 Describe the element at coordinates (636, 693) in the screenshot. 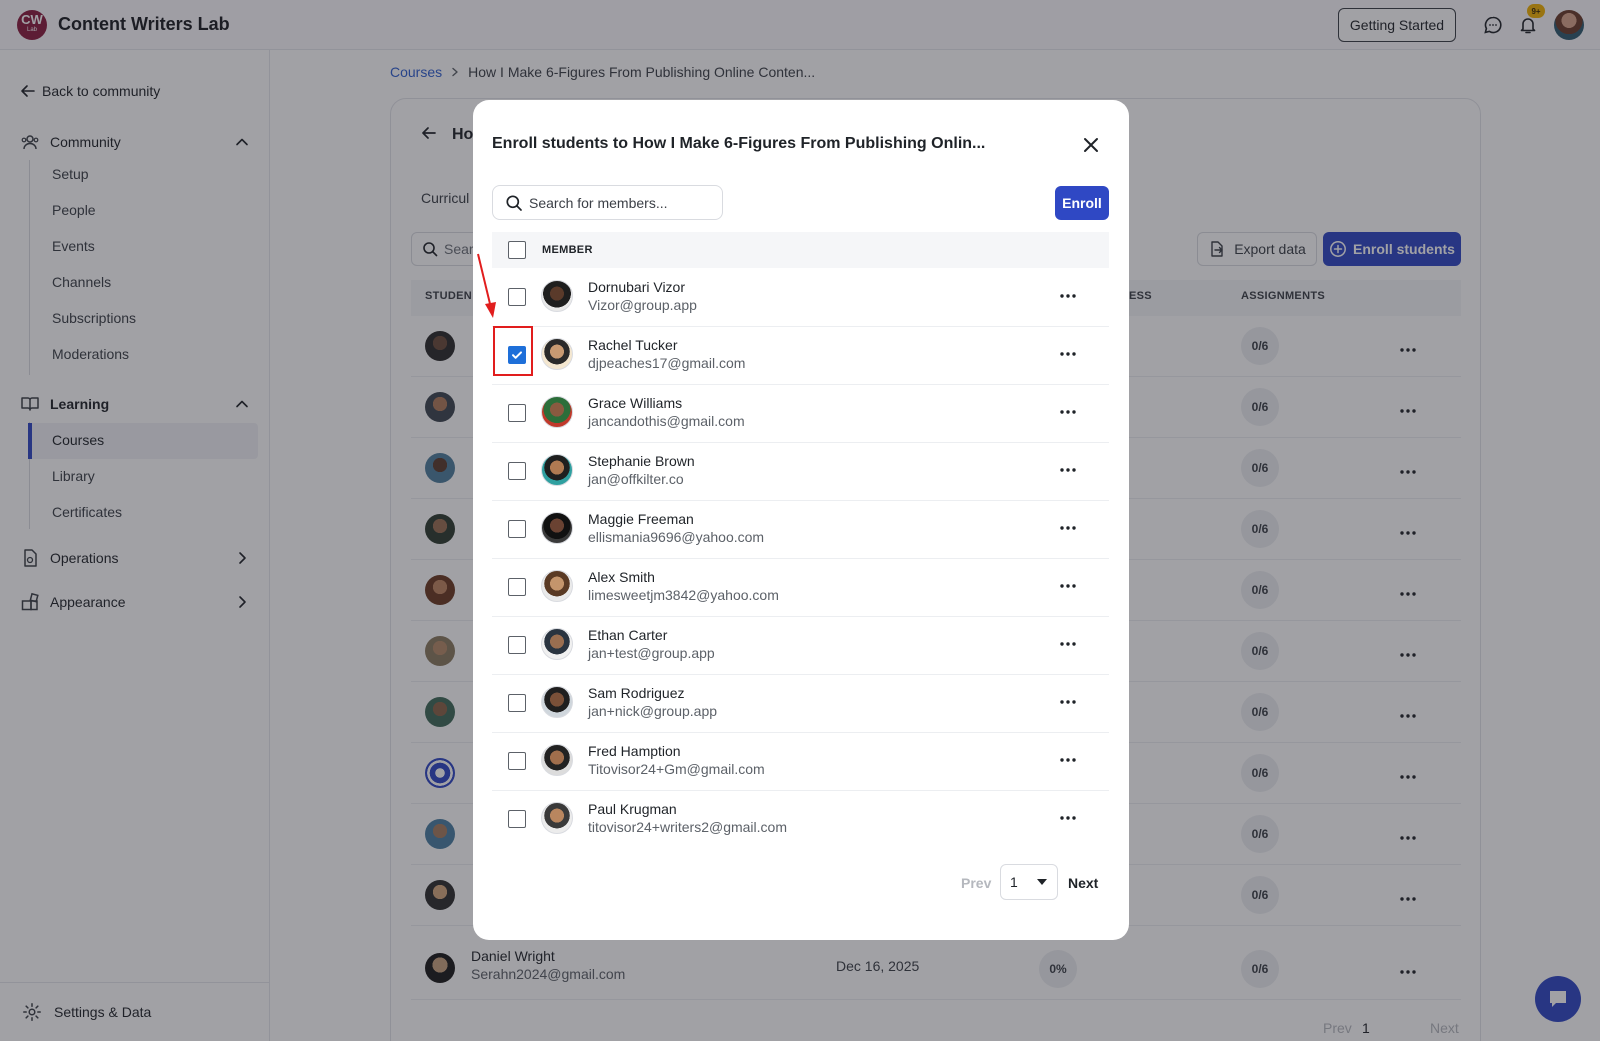

I see `member-name: Sam Rodriguez` at that location.